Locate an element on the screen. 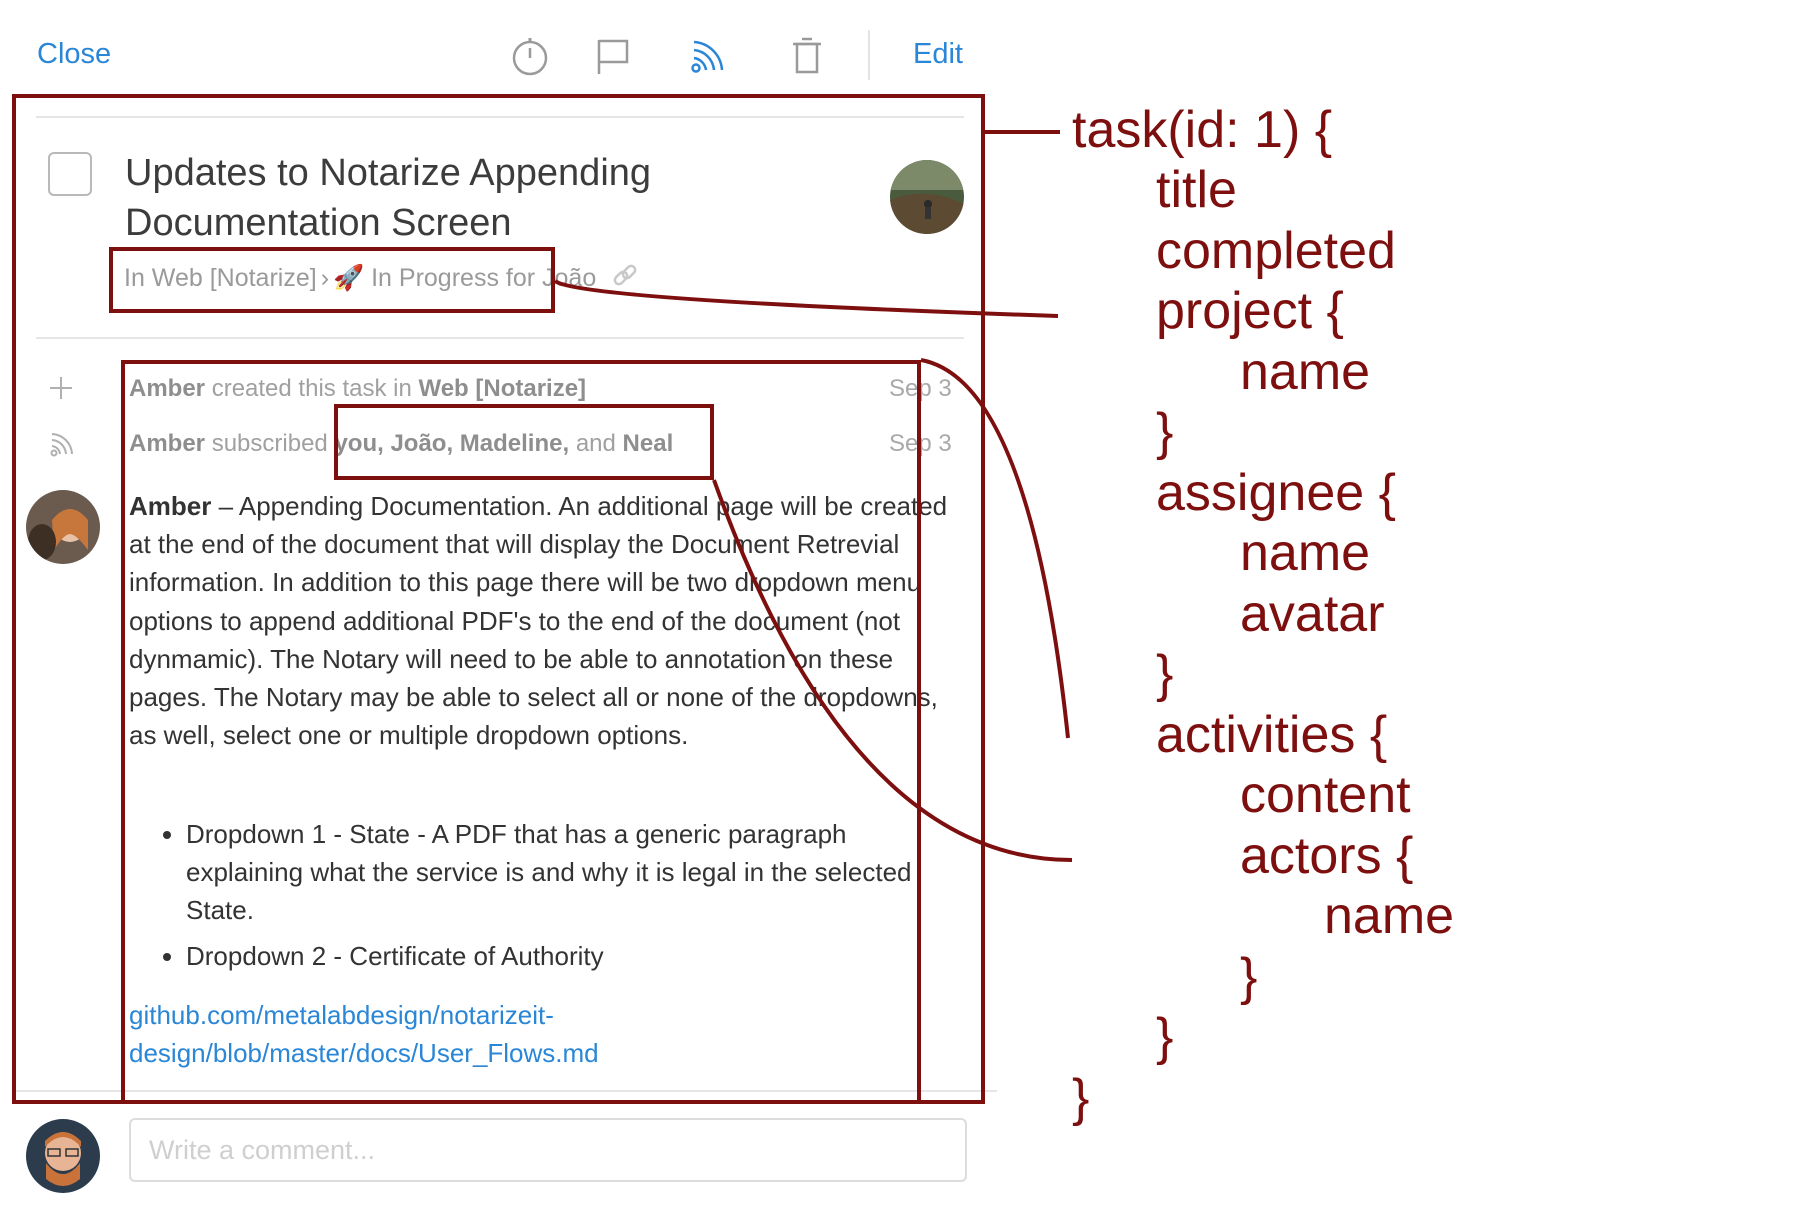 The width and height of the screenshot is (1800, 1207). query-line: title is located at coordinates (1196, 190).